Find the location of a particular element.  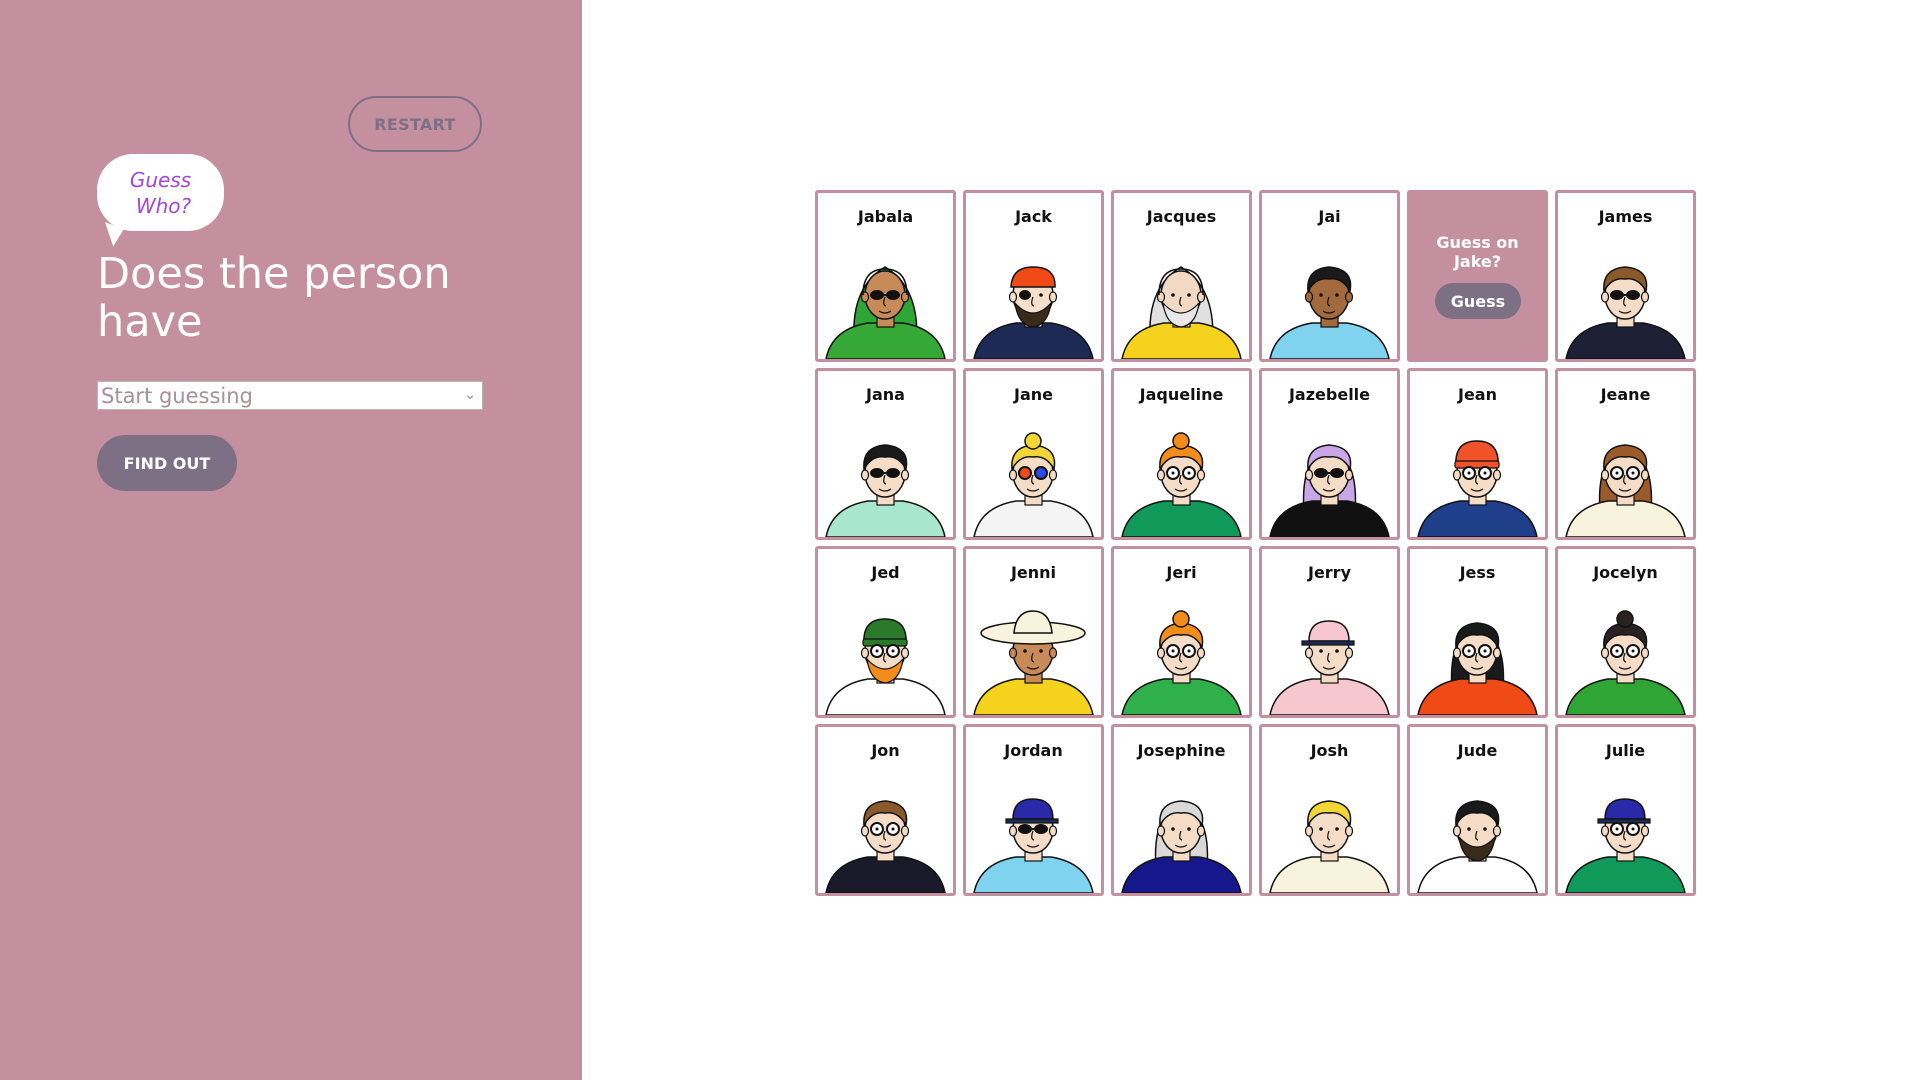

character-card-jocelyn: Jocelyn is located at coordinates (1625, 632).